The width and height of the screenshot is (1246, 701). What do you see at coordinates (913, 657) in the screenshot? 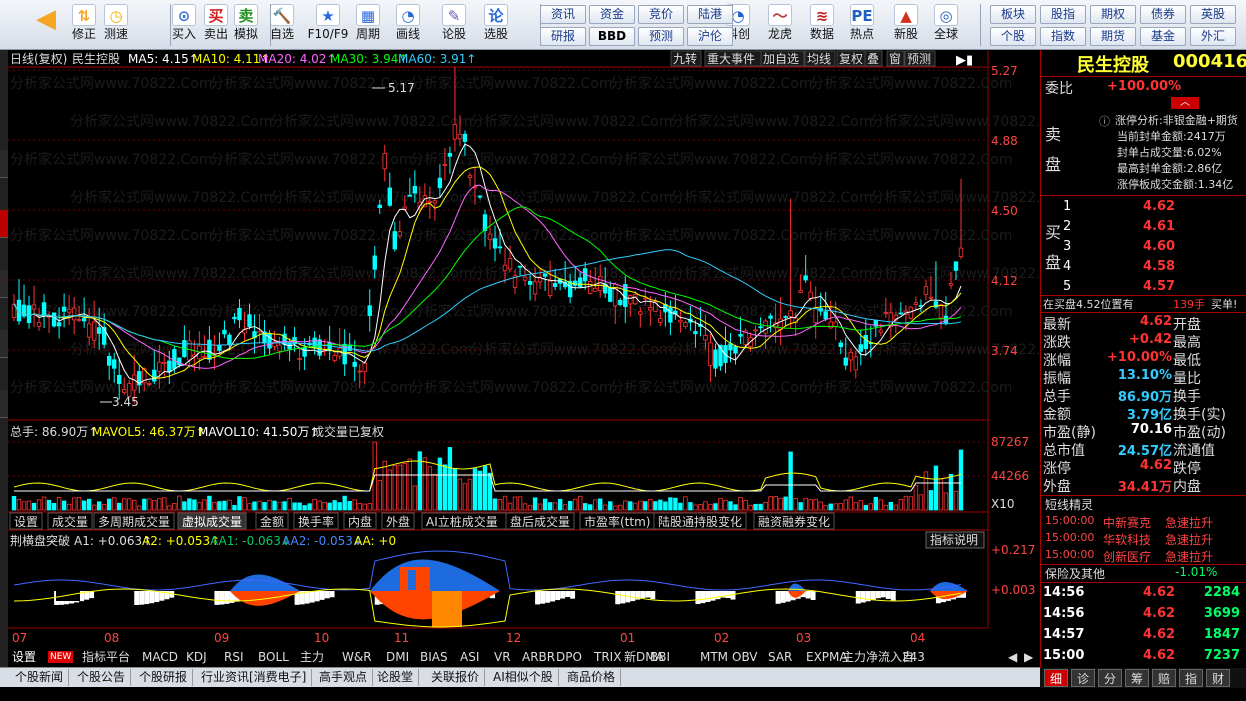
I see `indicator-tab-23: 243` at bounding box center [913, 657].